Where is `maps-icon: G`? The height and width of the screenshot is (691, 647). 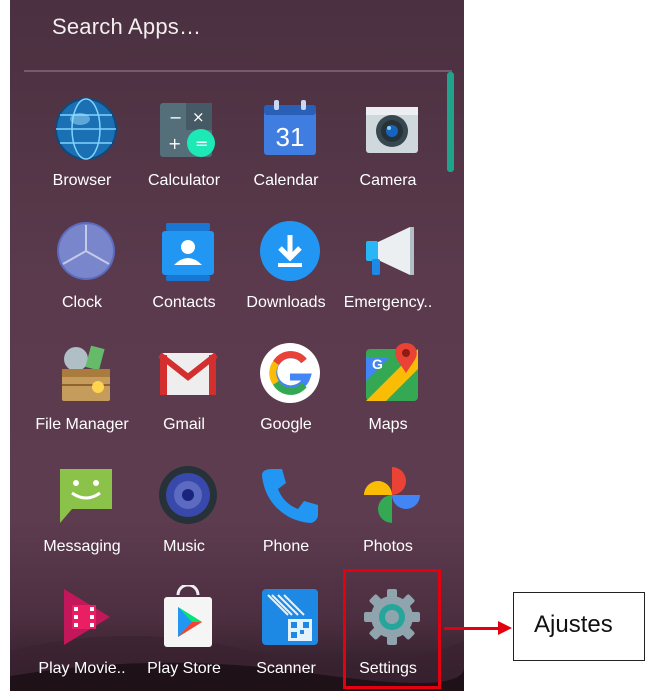
maps-icon: G is located at coordinates (392, 372).